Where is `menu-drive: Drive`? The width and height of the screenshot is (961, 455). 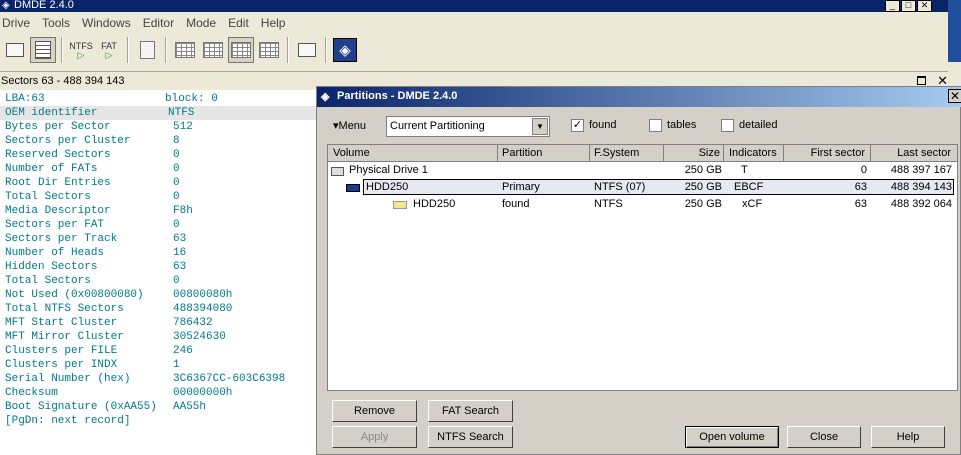
menu-drive: Drive is located at coordinates (18, 23).